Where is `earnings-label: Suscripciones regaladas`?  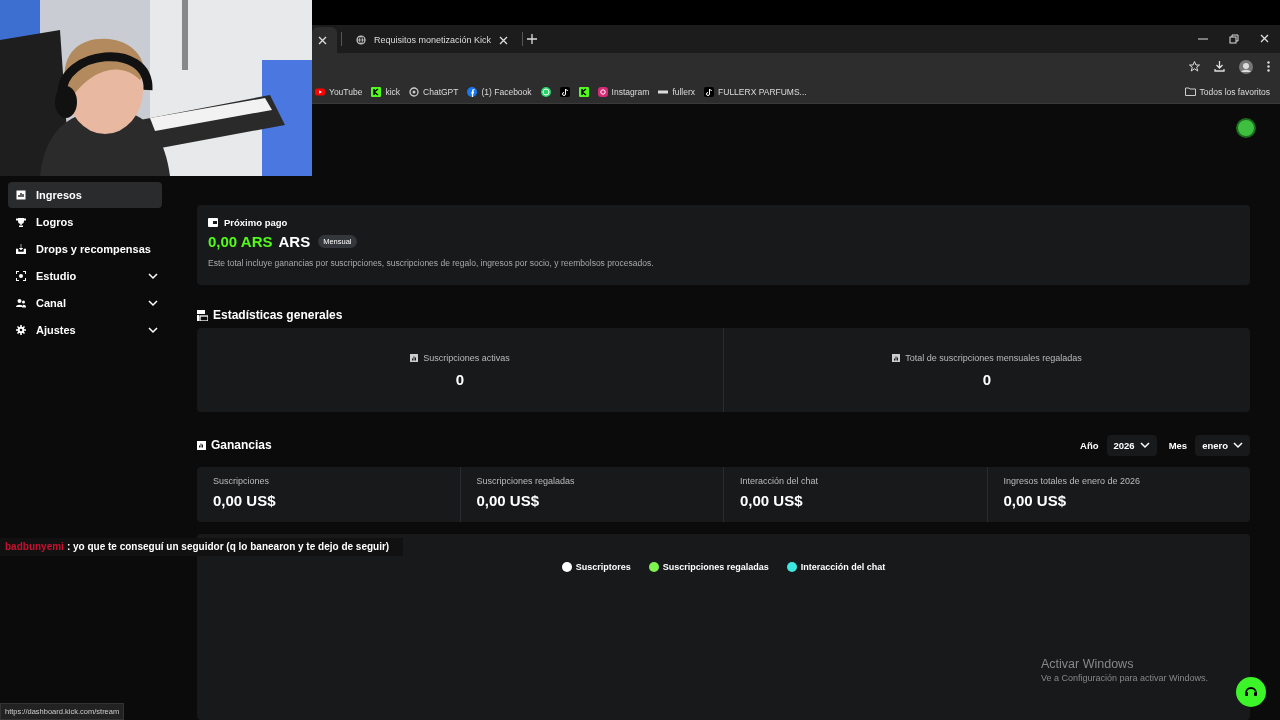
earnings-label: Suscripciones regaladas is located at coordinates (526, 481).